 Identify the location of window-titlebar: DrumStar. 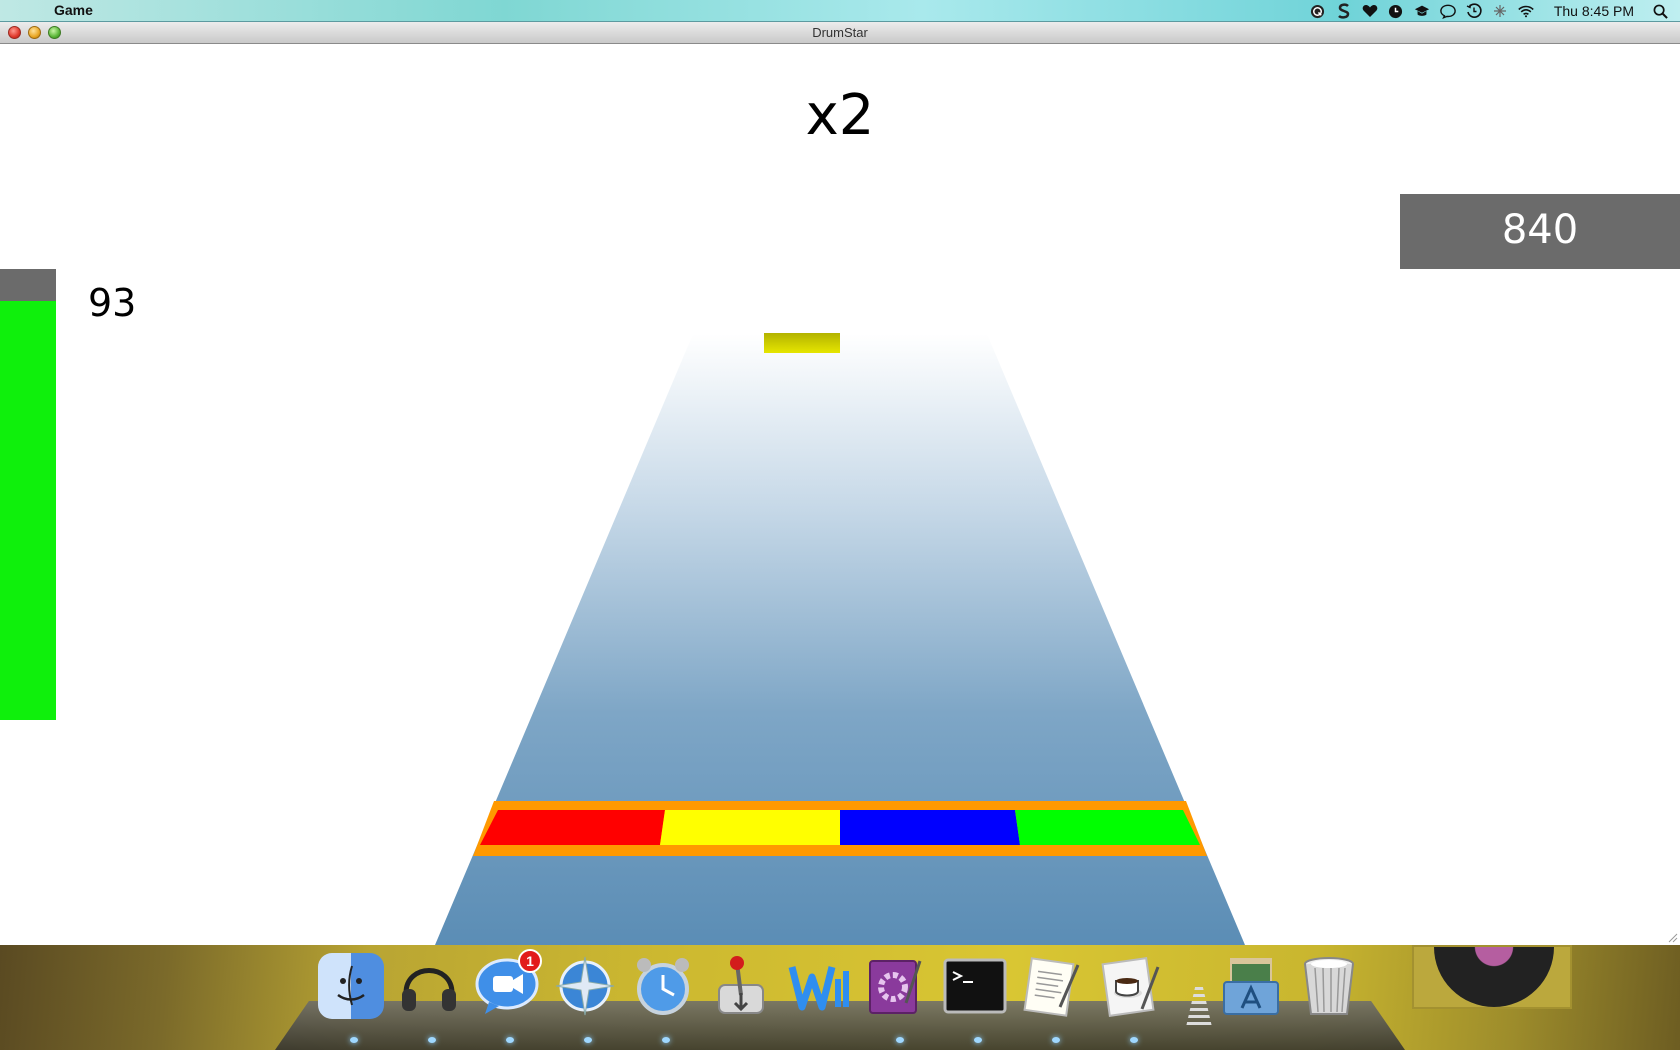
(840, 33).